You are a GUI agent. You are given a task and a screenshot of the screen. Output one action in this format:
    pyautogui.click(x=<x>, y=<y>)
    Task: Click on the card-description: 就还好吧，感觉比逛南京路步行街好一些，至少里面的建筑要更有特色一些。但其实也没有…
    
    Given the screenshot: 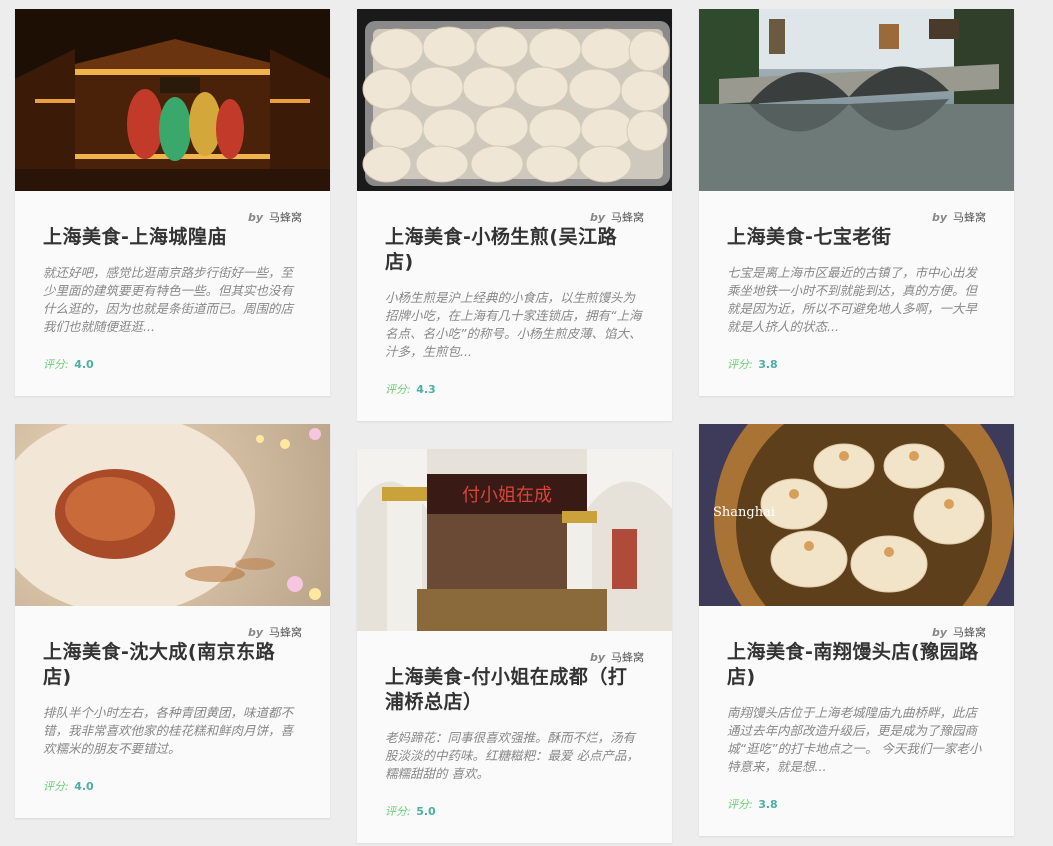 What is the action you would take?
    pyautogui.click(x=168, y=299)
    